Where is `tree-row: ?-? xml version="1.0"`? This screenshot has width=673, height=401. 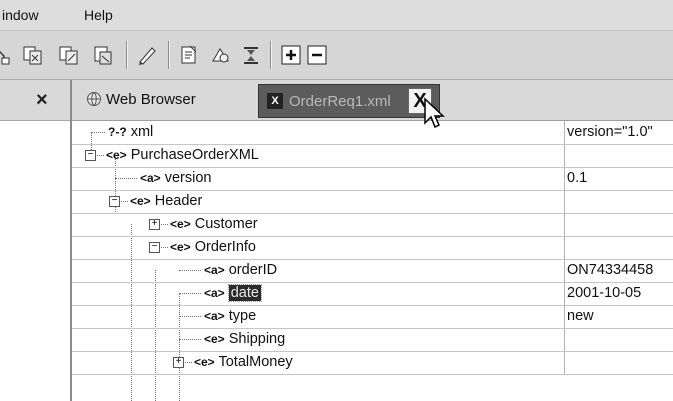 tree-row: ?-? xml version="1.0" is located at coordinates (372, 133).